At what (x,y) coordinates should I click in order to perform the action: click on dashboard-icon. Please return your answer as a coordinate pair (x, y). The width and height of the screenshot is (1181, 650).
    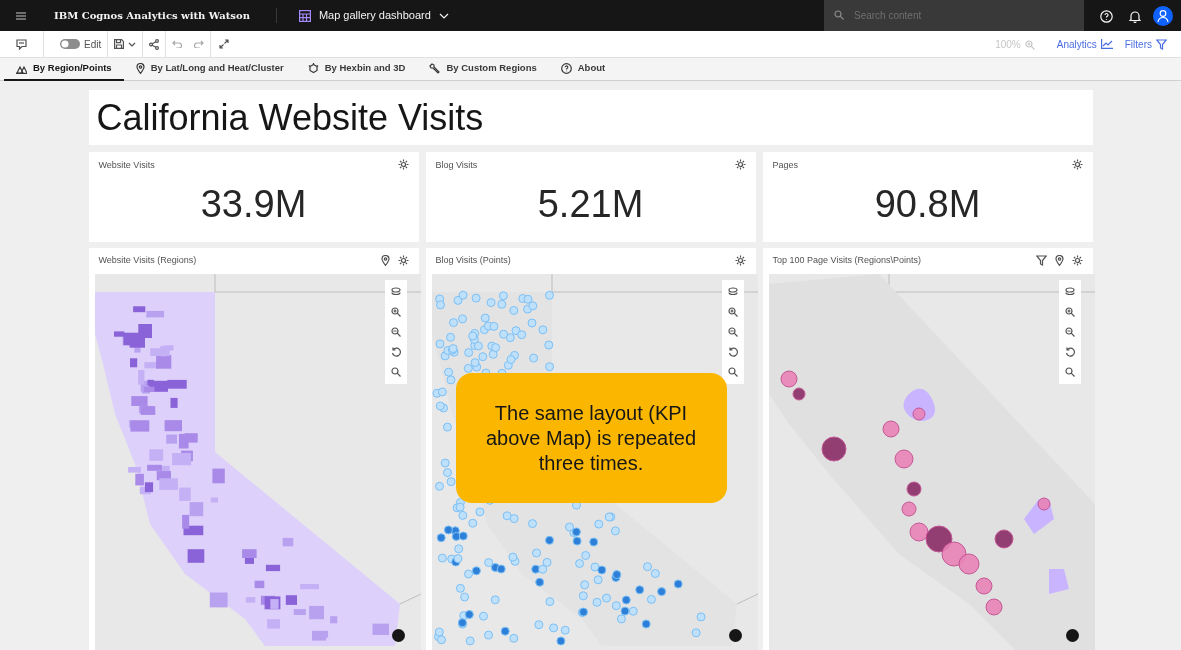
    Looking at the image, I should click on (304, 15).